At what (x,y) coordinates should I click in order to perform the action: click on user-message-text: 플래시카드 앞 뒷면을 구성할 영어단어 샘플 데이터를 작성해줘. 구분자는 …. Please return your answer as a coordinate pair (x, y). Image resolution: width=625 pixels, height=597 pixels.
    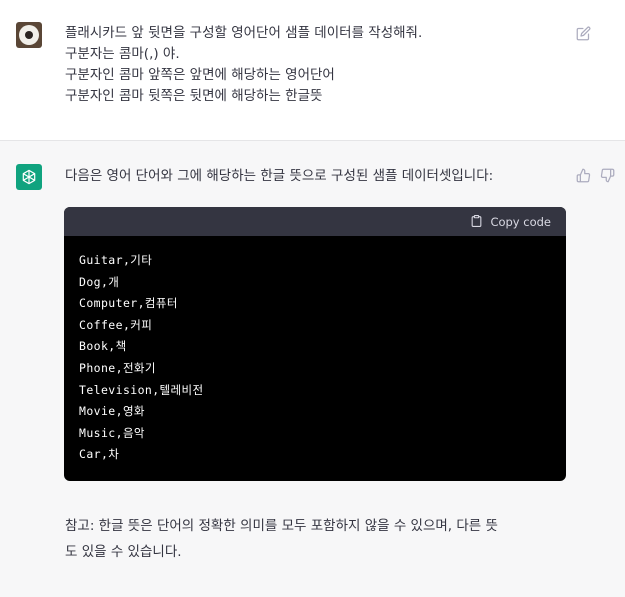
    Looking at the image, I should click on (315, 65).